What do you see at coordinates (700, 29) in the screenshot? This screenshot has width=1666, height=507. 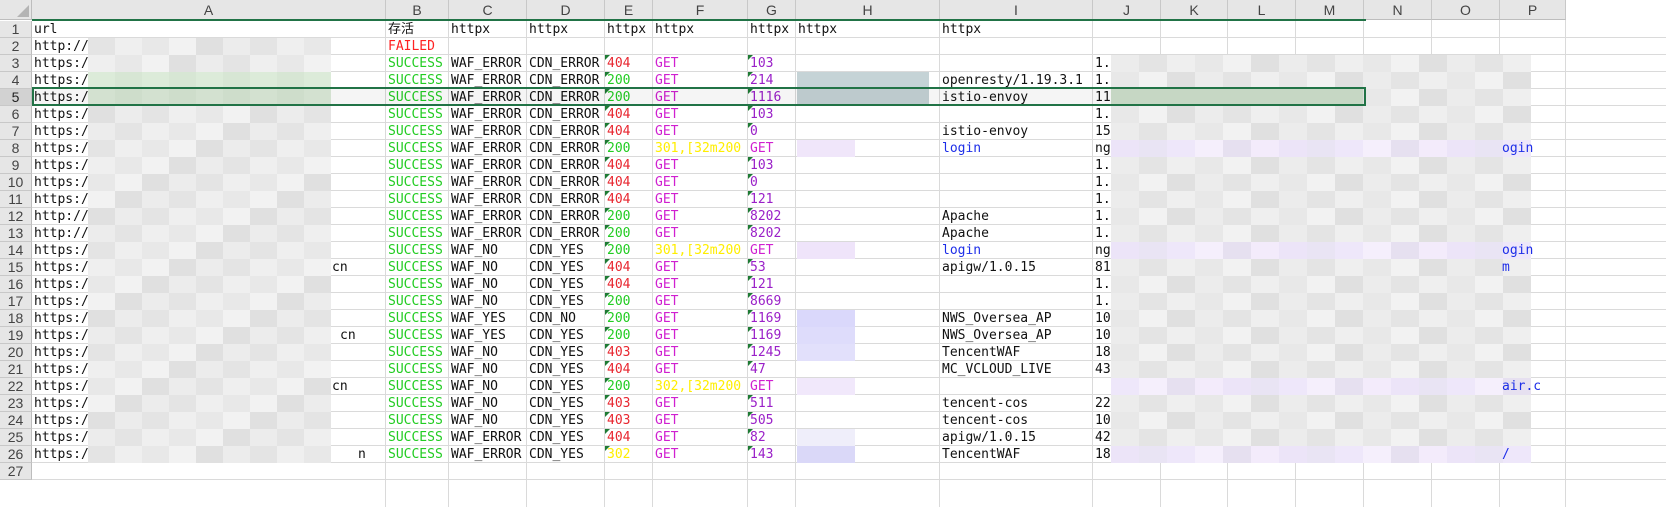 I see `column-title-f: httpx` at bounding box center [700, 29].